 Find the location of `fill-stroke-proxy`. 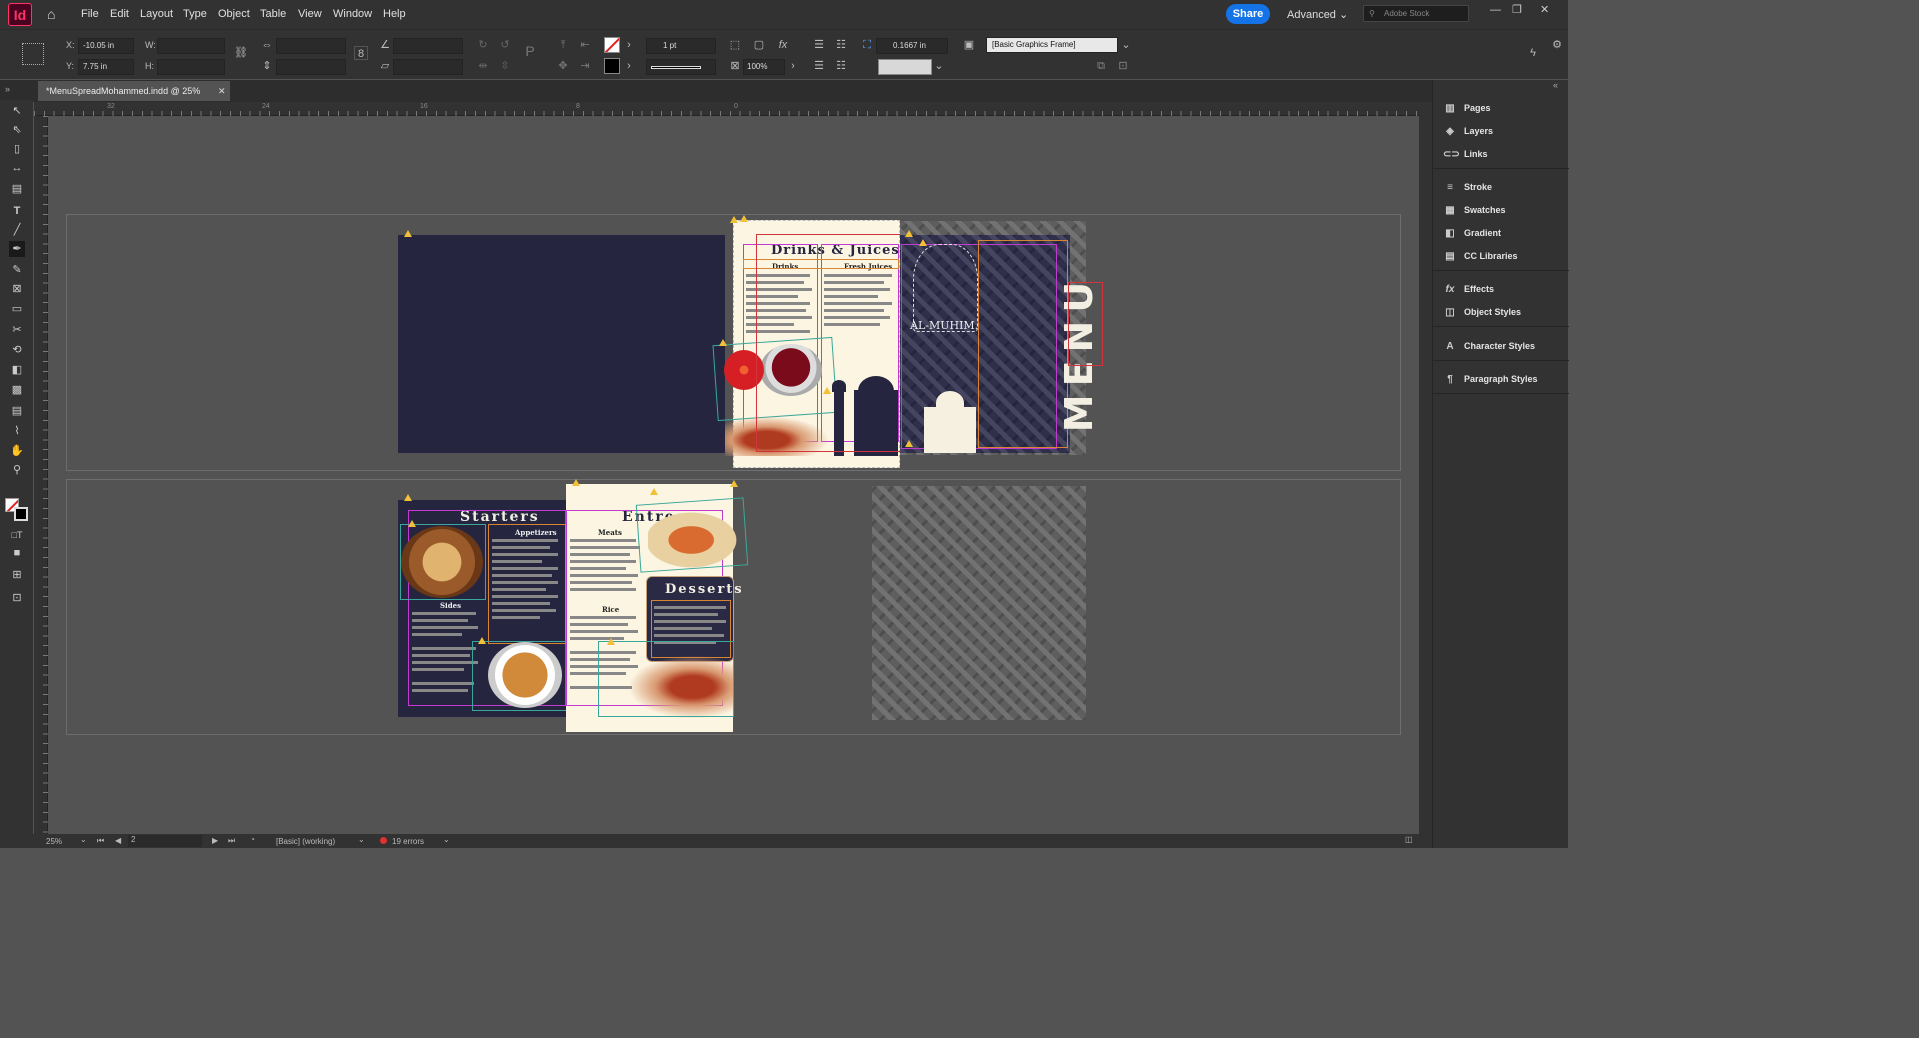

fill-stroke-proxy is located at coordinates (17, 510).